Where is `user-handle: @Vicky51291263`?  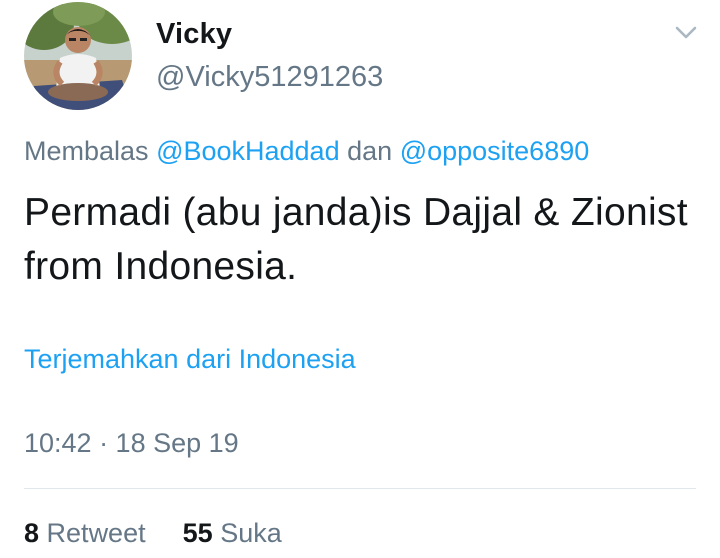
user-handle: @Vicky51291263 is located at coordinates (269, 77).